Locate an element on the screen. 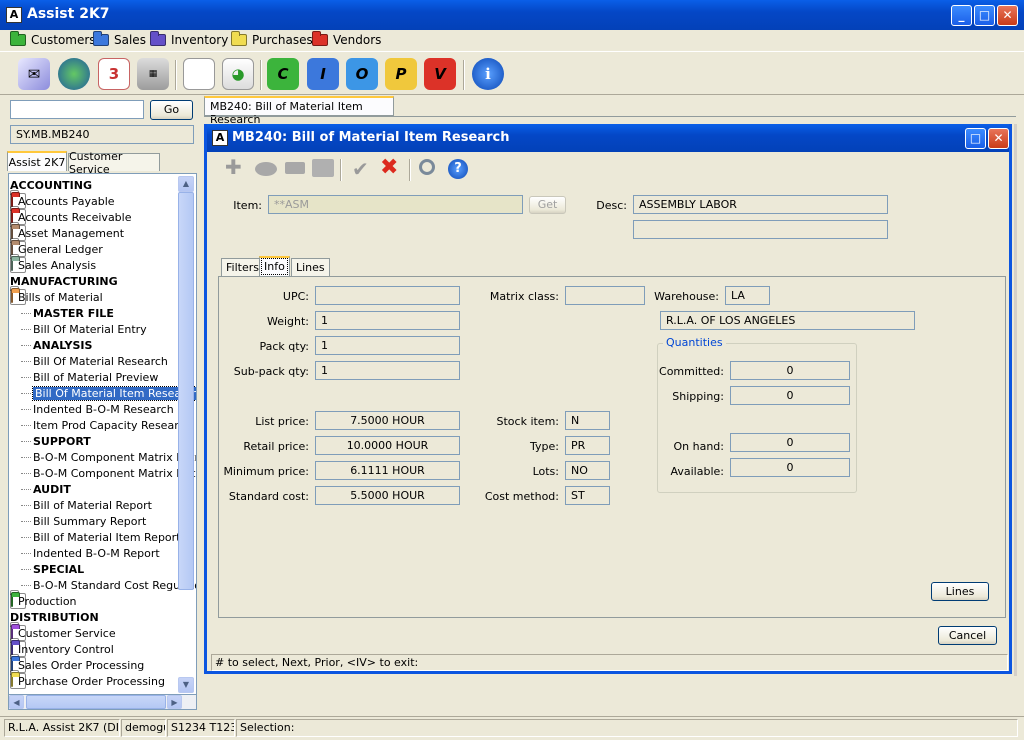  accept-icon: ✔ is located at coordinates (360, 169).